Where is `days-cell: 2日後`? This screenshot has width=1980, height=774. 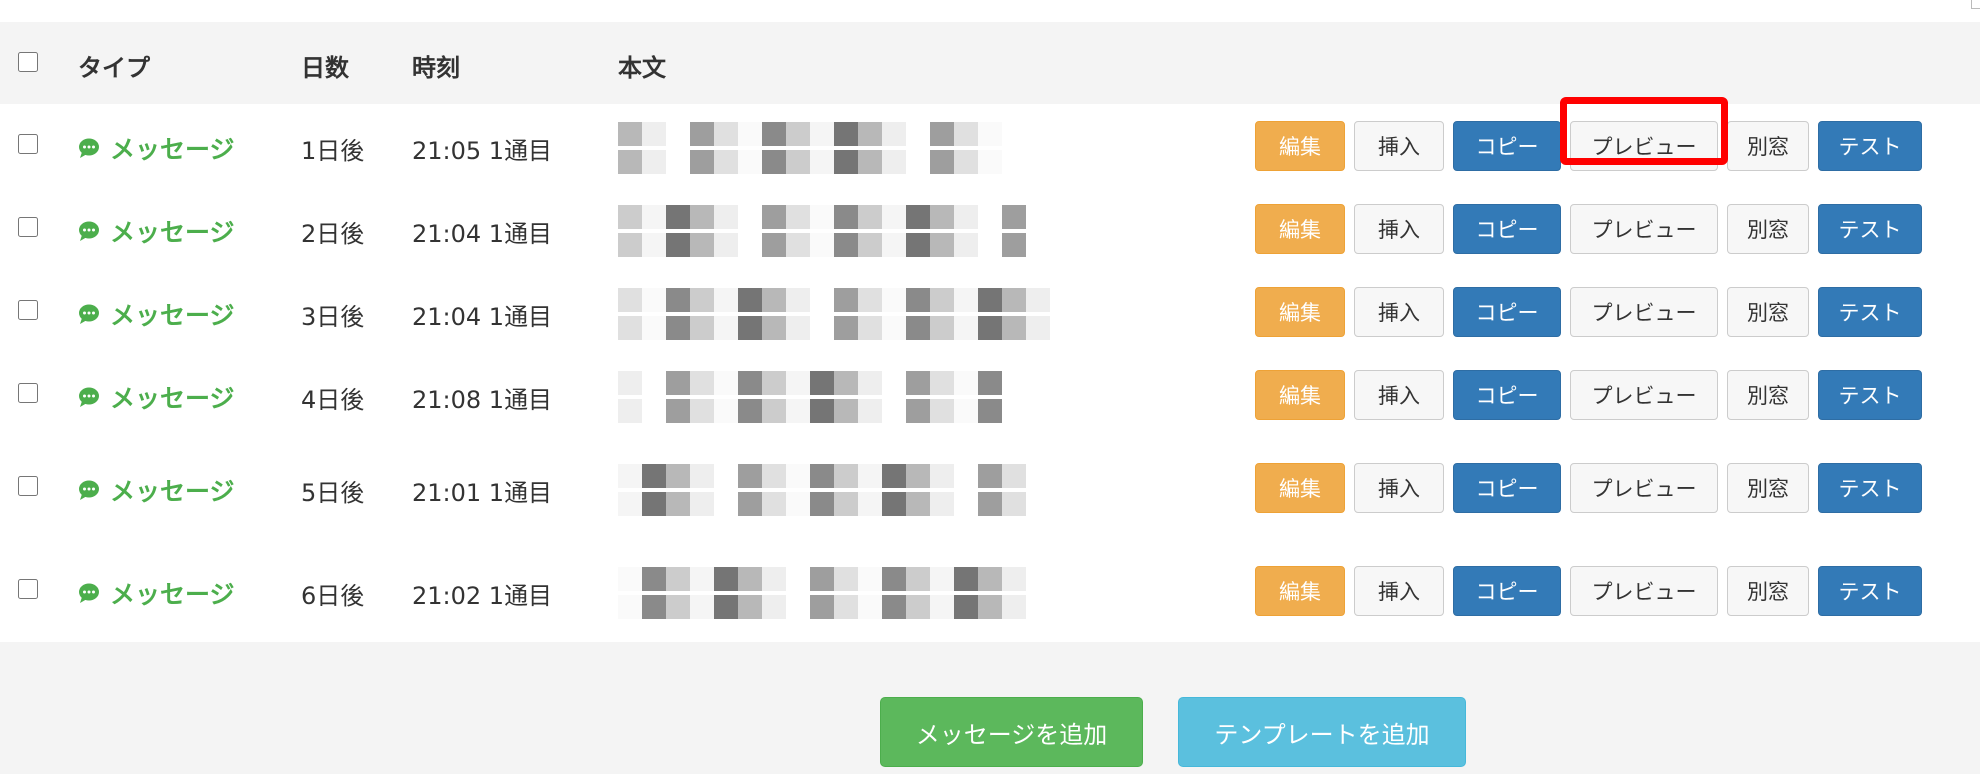
days-cell: 2日後 is located at coordinates (333, 234).